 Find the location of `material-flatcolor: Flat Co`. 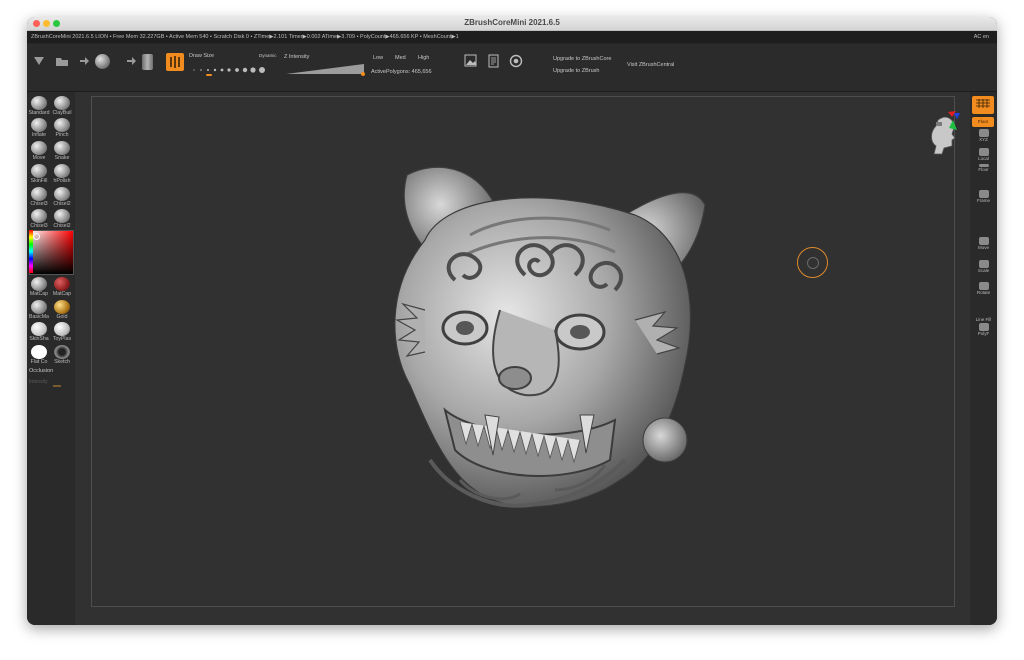

material-flatcolor: Flat Co is located at coordinates (39, 355).